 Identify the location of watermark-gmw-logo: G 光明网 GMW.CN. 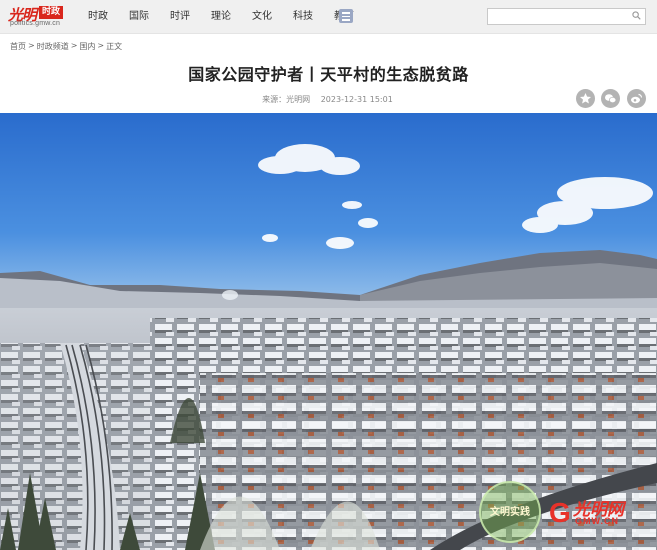
(586, 512).